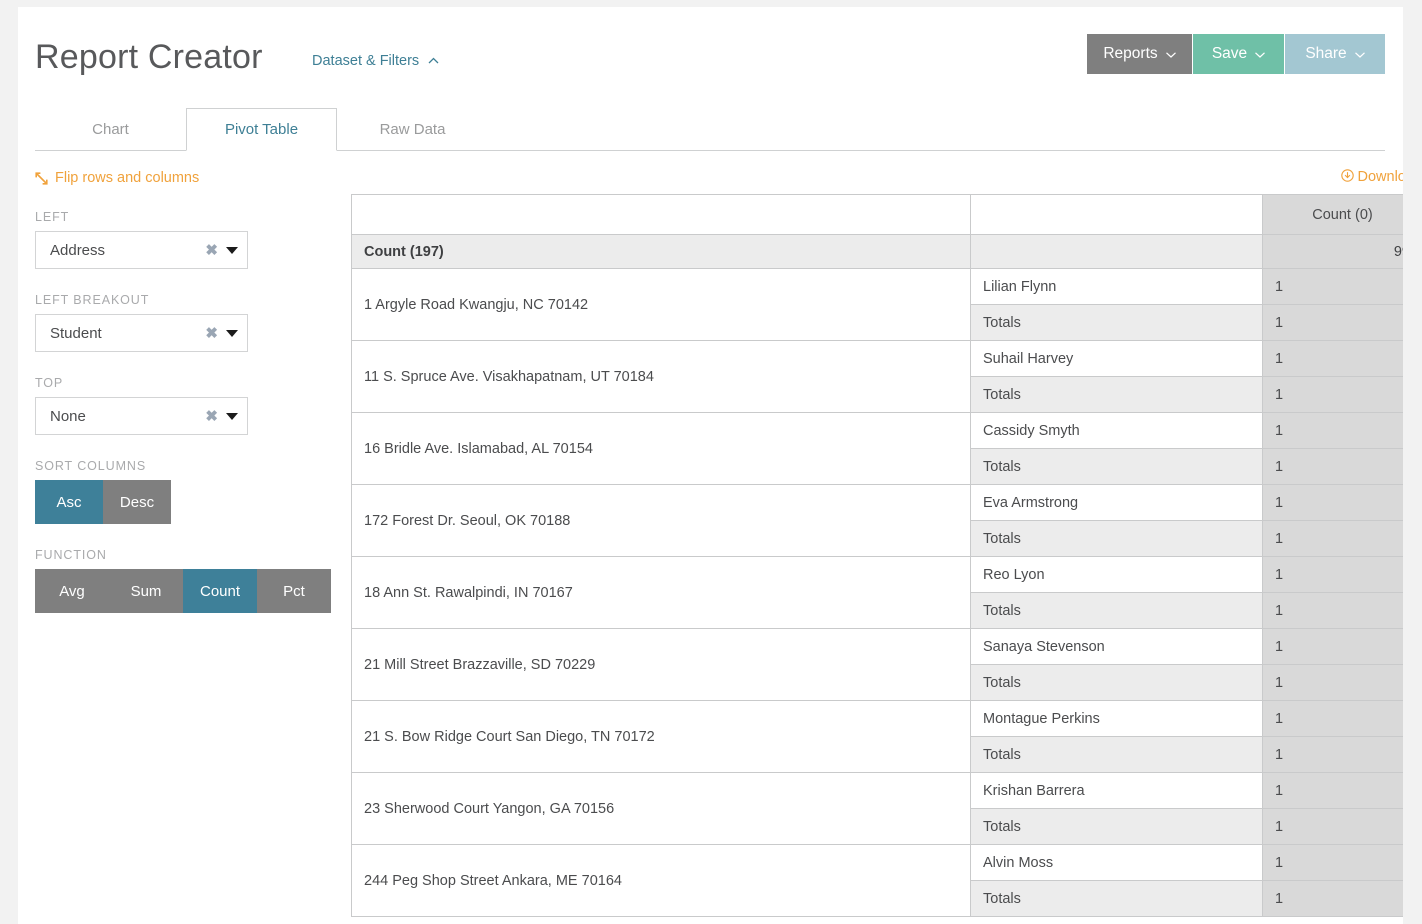 This screenshot has width=1422, height=924. What do you see at coordinates (1116, 286) in the screenshot?
I see `student-link: Lilian Flynn` at bounding box center [1116, 286].